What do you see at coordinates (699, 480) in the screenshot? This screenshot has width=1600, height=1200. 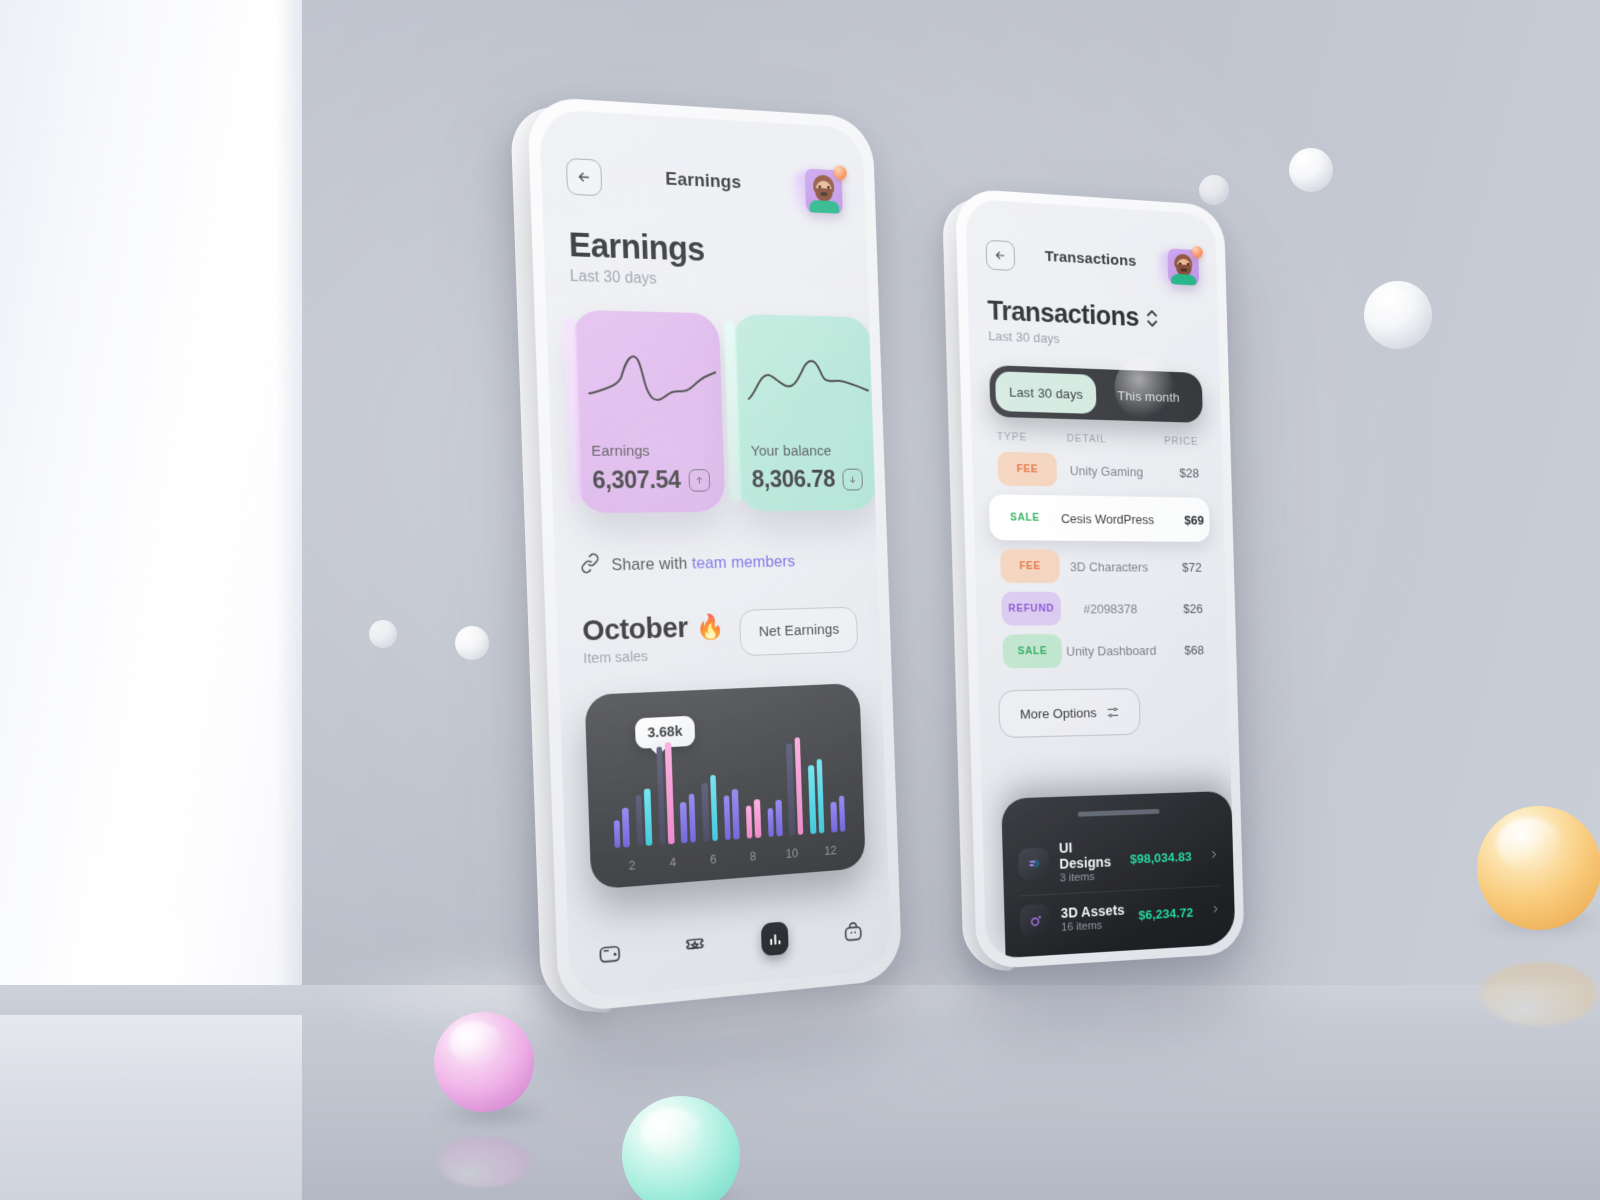 I see `arrow-up-button` at bounding box center [699, 480].